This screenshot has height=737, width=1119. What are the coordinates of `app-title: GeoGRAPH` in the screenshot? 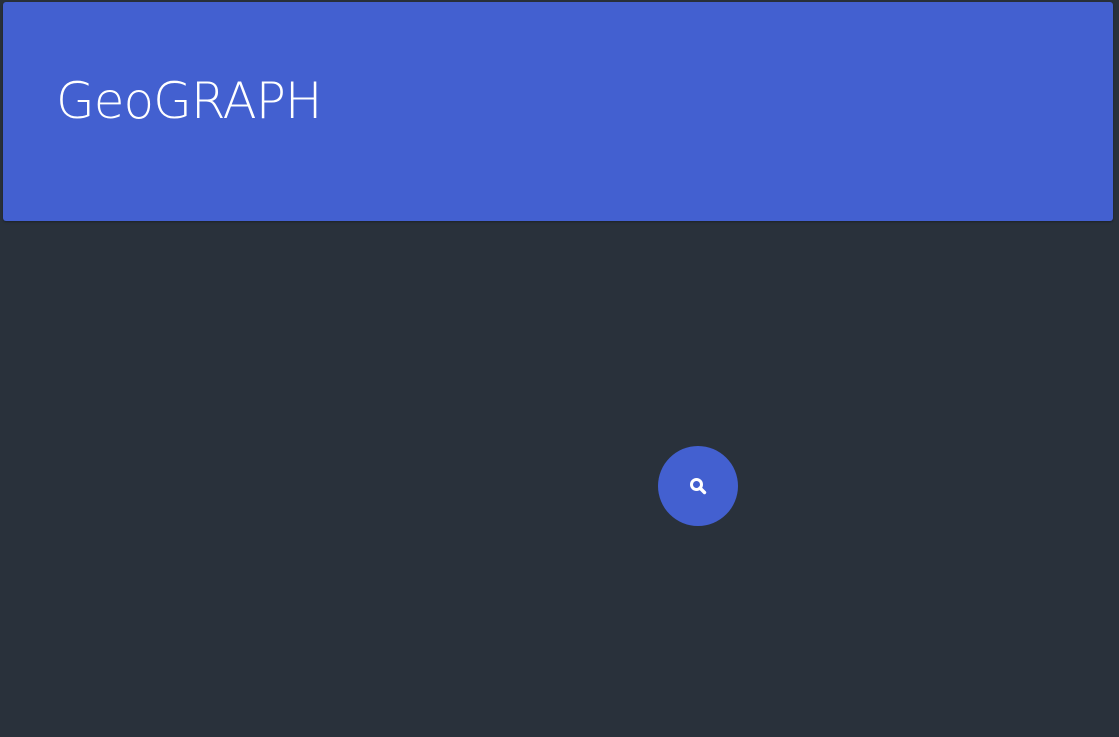 It's located at (189, 101).